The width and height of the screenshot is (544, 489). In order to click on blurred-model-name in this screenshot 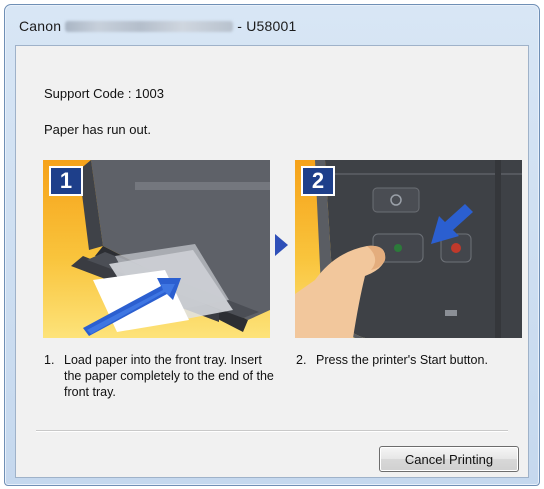, I will do `click(149, 26)`.